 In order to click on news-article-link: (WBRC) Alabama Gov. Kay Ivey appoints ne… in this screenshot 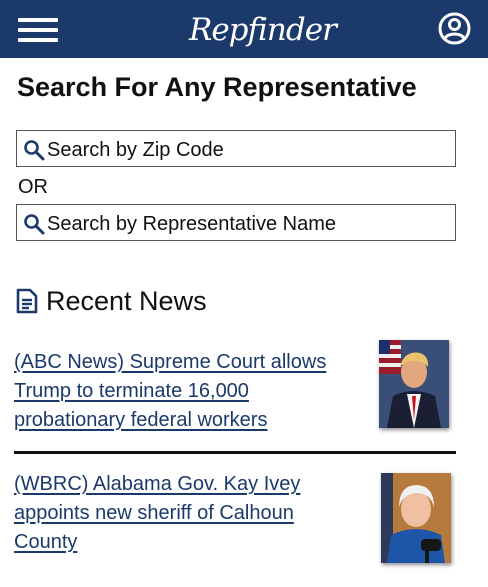, I will do `click(186, 513)`.